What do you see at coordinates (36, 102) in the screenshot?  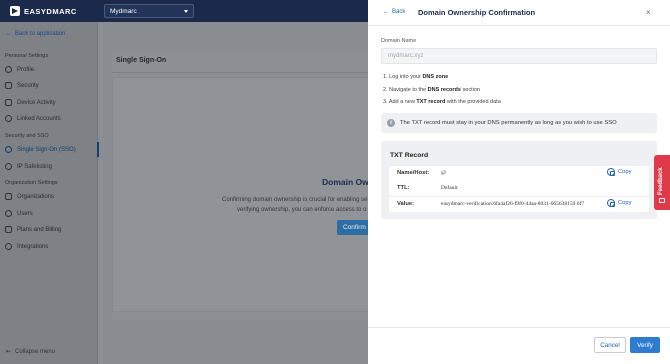 I see `sidebar-item-label: Device Activity` at bounding box center [36, 102].